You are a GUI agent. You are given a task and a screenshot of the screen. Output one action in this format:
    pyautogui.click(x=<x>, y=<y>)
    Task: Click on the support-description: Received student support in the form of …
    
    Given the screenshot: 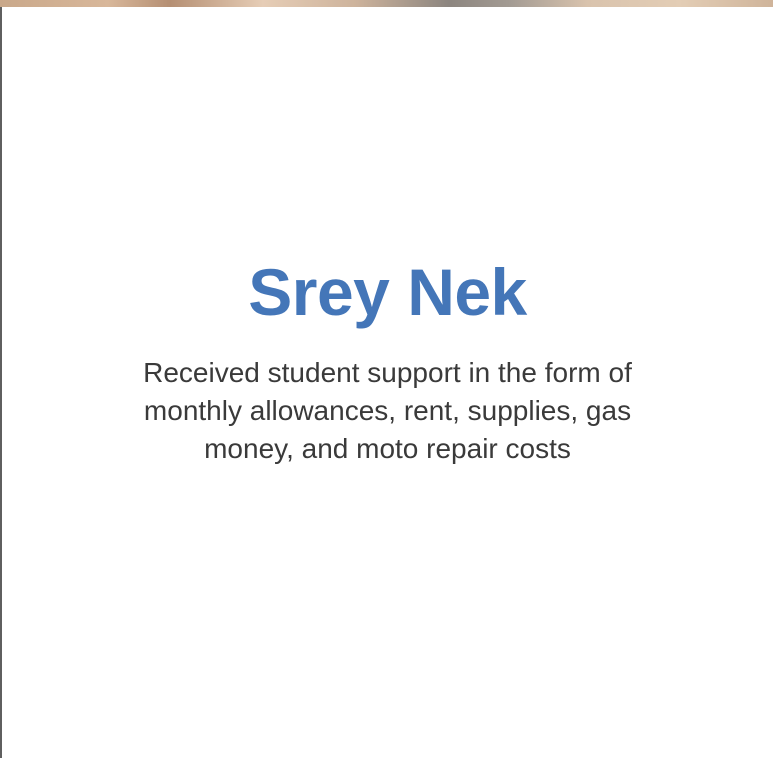 What is the action you would take?
    pyautogui.click(x=387, y=410)
    